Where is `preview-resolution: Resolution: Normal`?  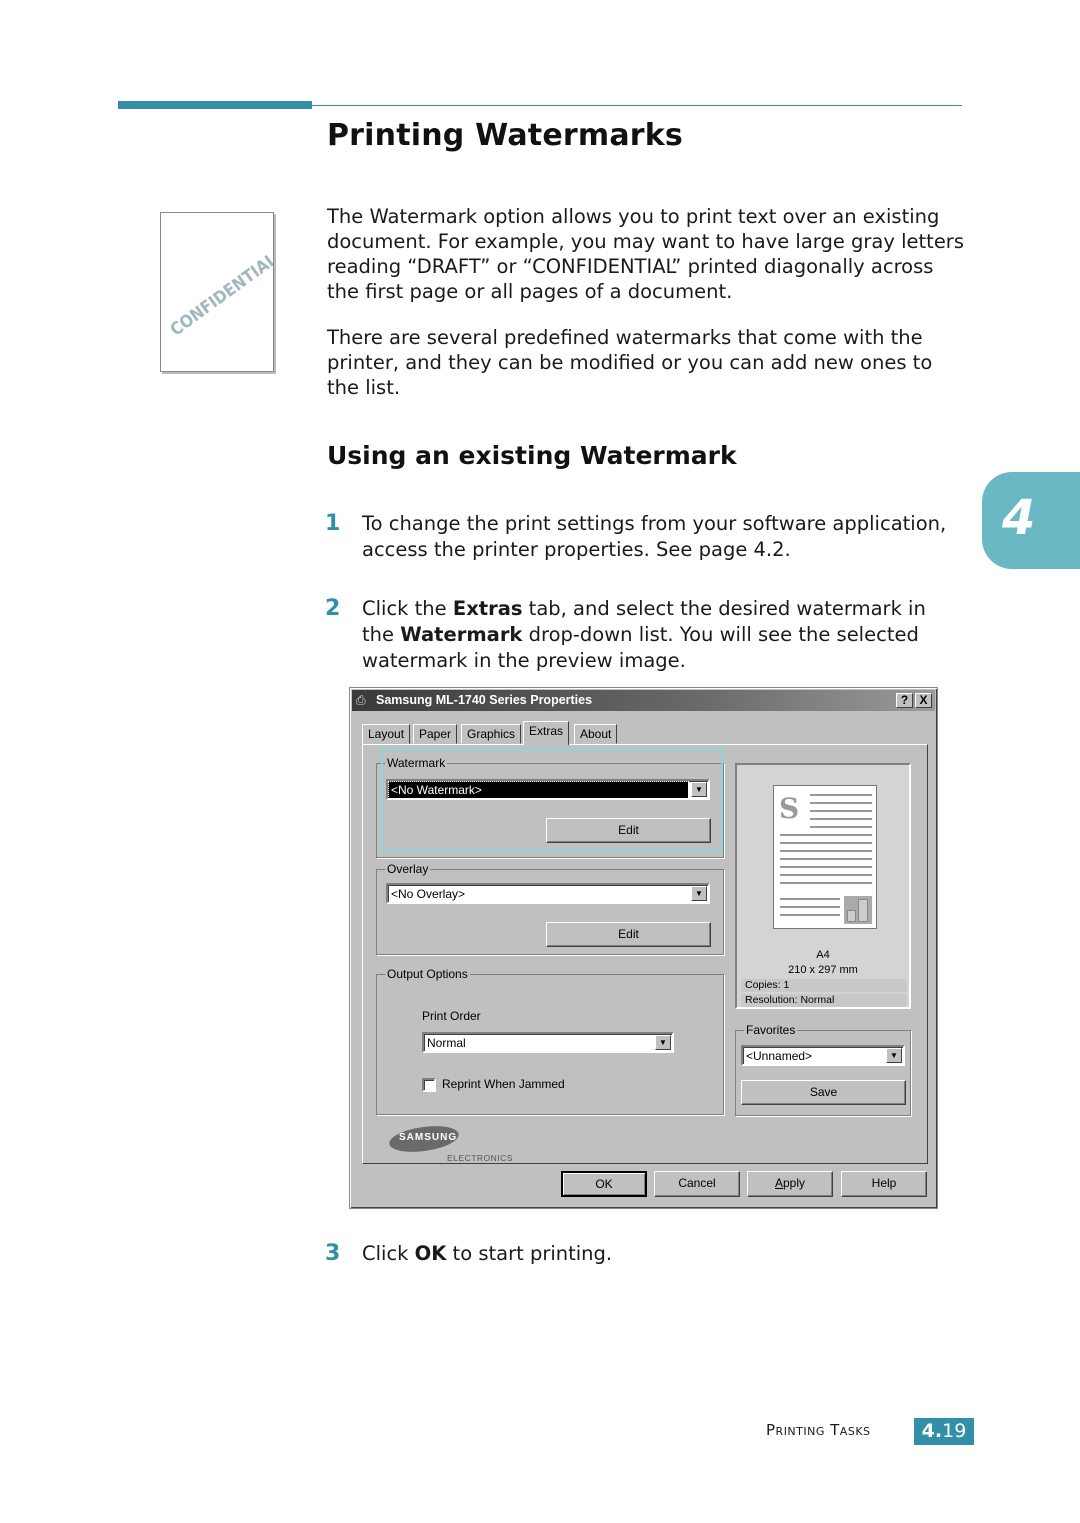 preview-resolution: Resolution: Normal is located at coordinates (824, 1000).